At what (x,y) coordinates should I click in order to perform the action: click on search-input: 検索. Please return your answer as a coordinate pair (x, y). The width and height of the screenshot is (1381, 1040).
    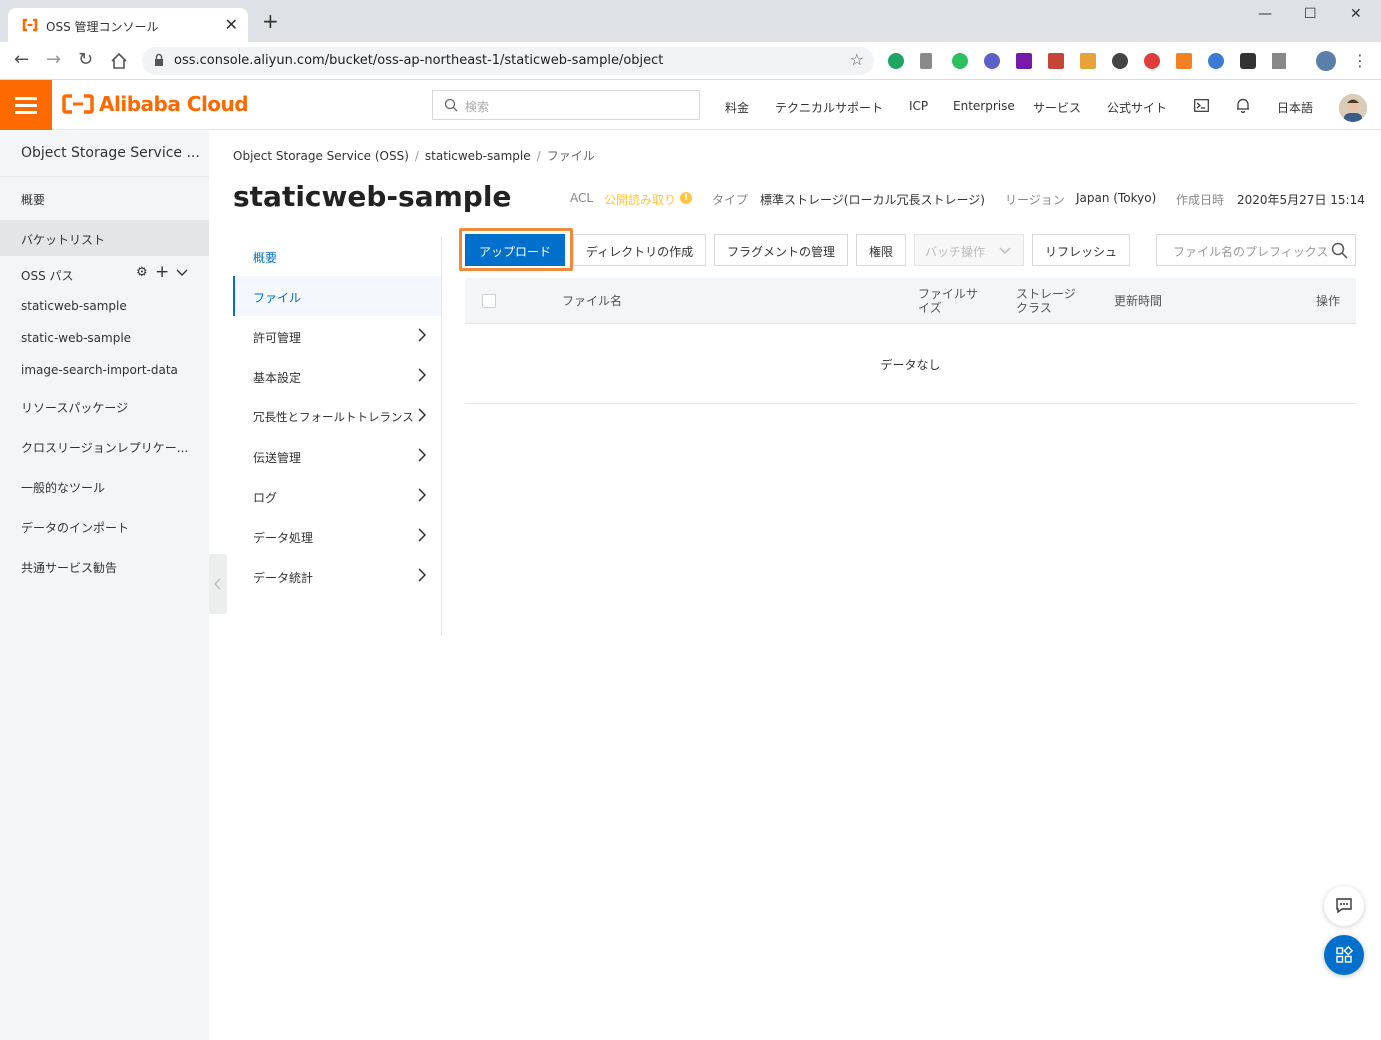
    Looking at the image, I should click on (566, 105).